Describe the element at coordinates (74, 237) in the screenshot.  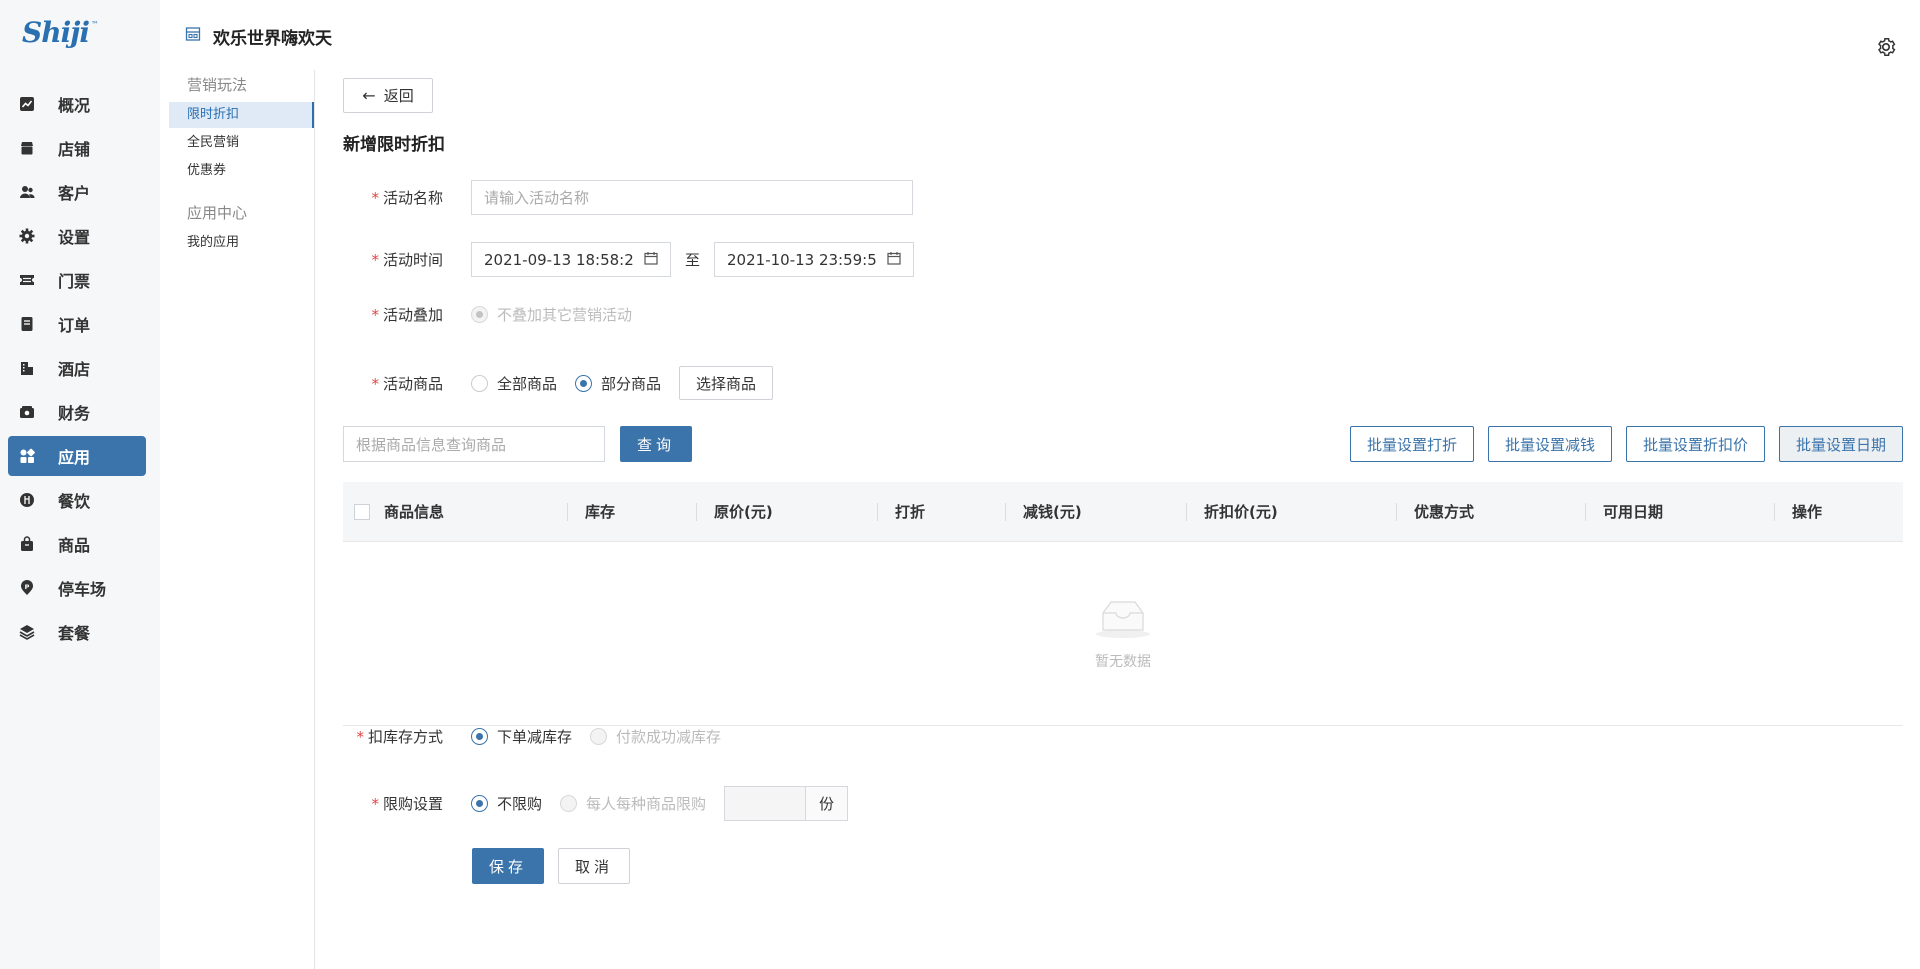
I see `nav-label: 设置` at that location.